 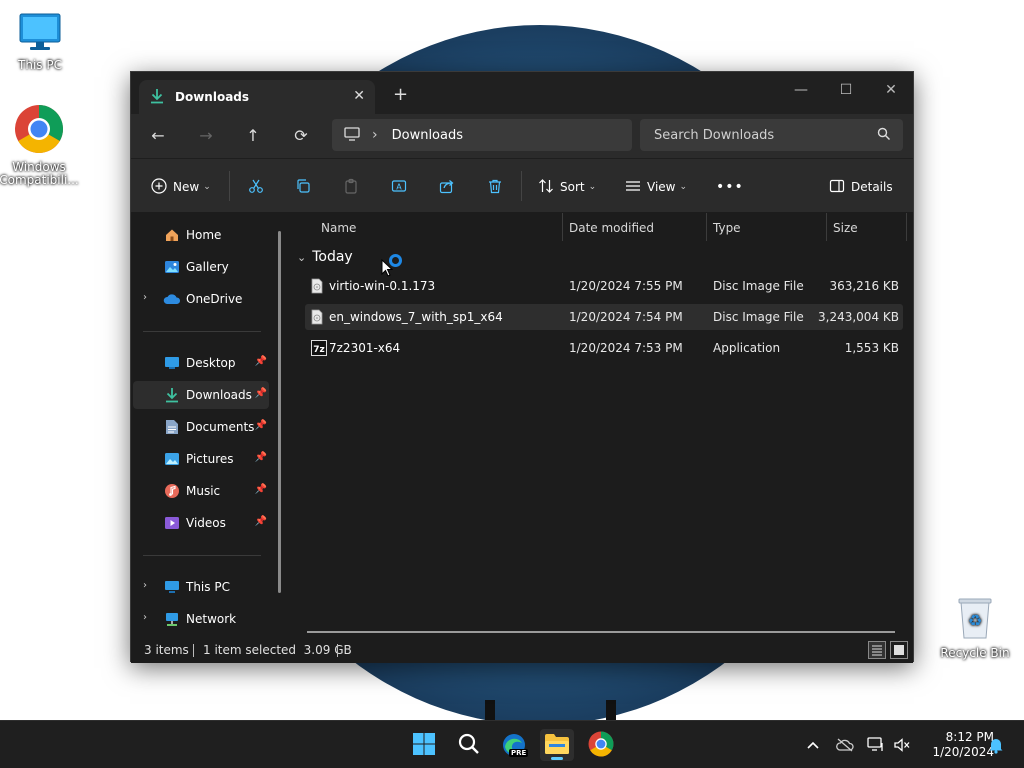 I want to click on sidebar-item-music: Music 📌, so click(x=201, y=491).